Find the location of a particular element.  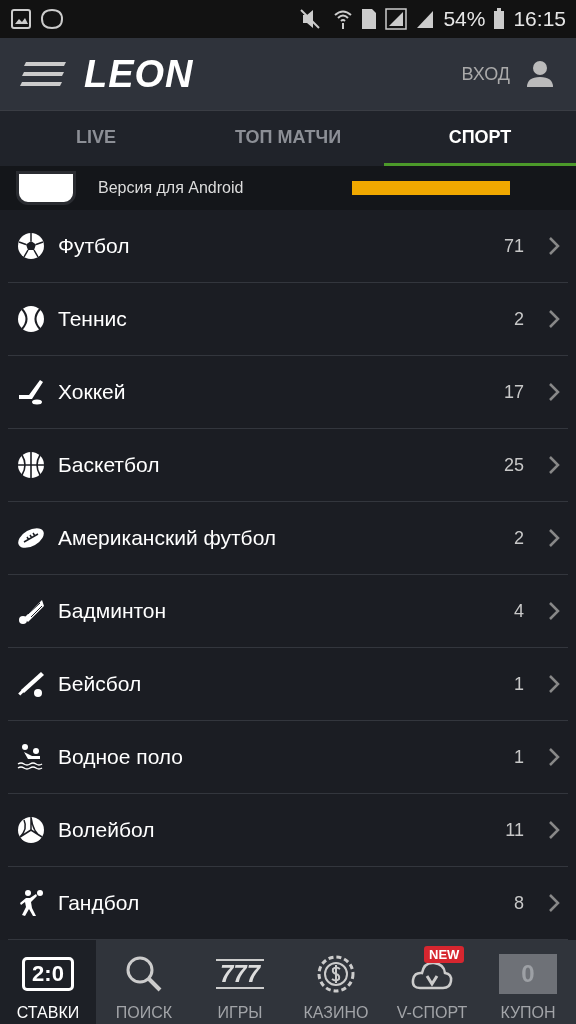

sport-row: Водное поло 1 is located at coordinates (288, 757).